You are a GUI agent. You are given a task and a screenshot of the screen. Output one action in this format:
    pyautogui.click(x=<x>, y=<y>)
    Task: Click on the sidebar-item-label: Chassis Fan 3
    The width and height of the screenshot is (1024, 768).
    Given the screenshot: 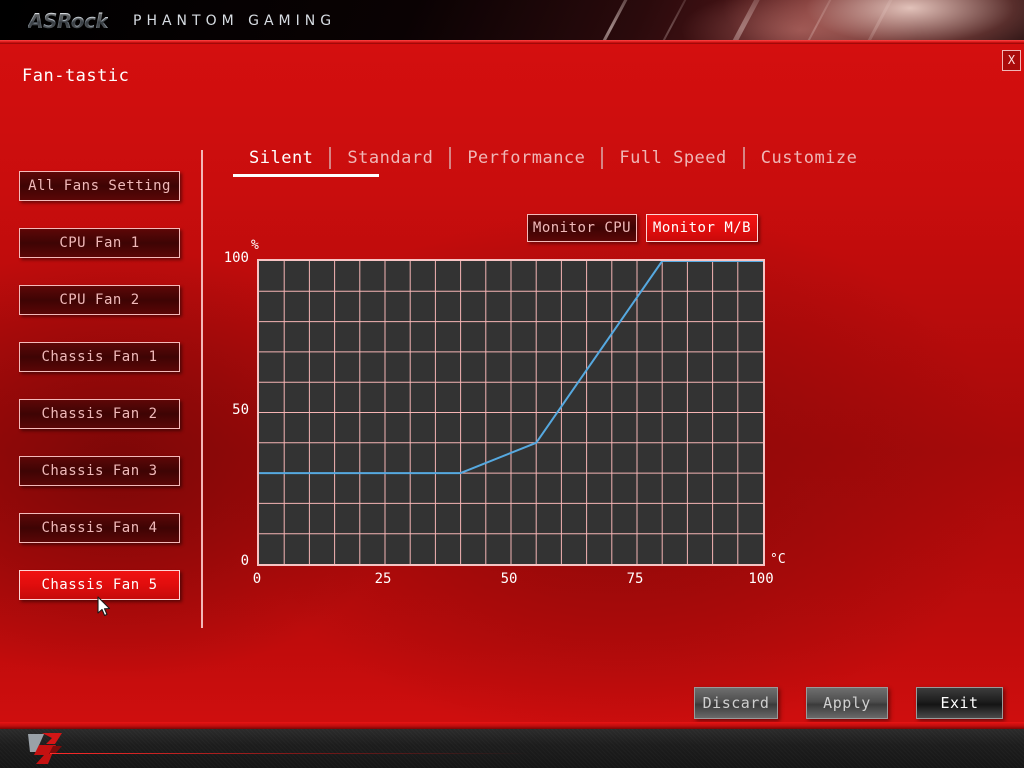 What is the action you would take?
    pyautogui.click(x=99, y=471)
    